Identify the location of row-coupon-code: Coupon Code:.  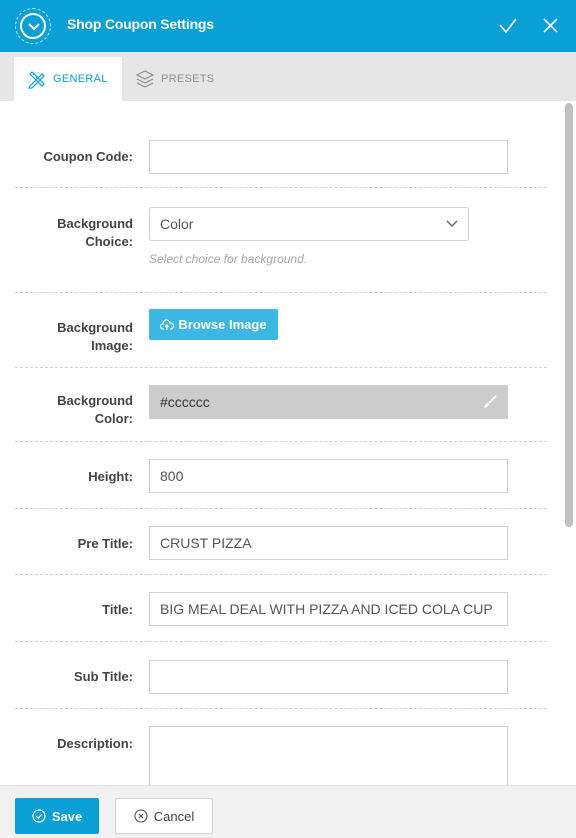
(281, 144).